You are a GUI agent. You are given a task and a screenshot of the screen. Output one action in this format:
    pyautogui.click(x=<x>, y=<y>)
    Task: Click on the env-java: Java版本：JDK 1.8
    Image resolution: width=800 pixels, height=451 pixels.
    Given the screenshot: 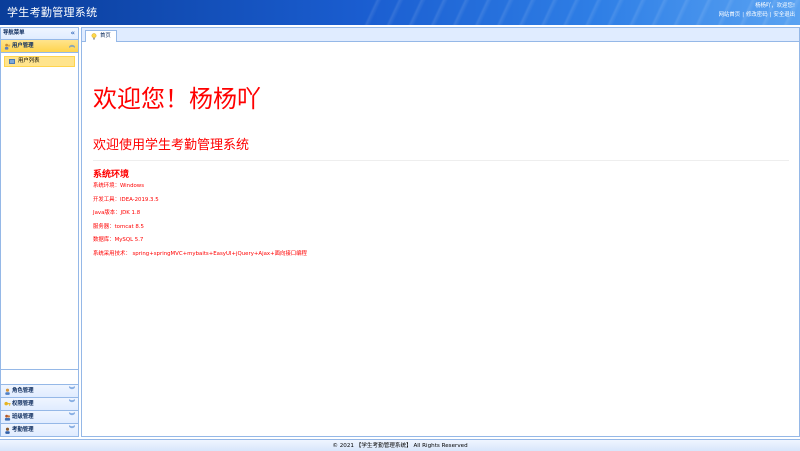 What is the action you would take?
    pyautogui.click(x=117, y=213)
    